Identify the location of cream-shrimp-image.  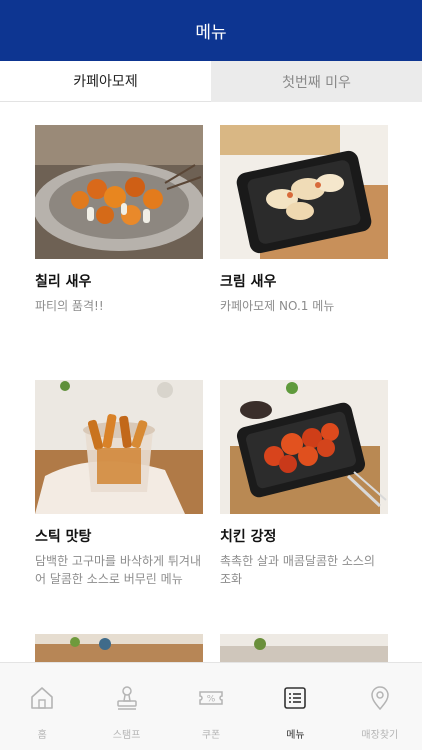
(304, 192).